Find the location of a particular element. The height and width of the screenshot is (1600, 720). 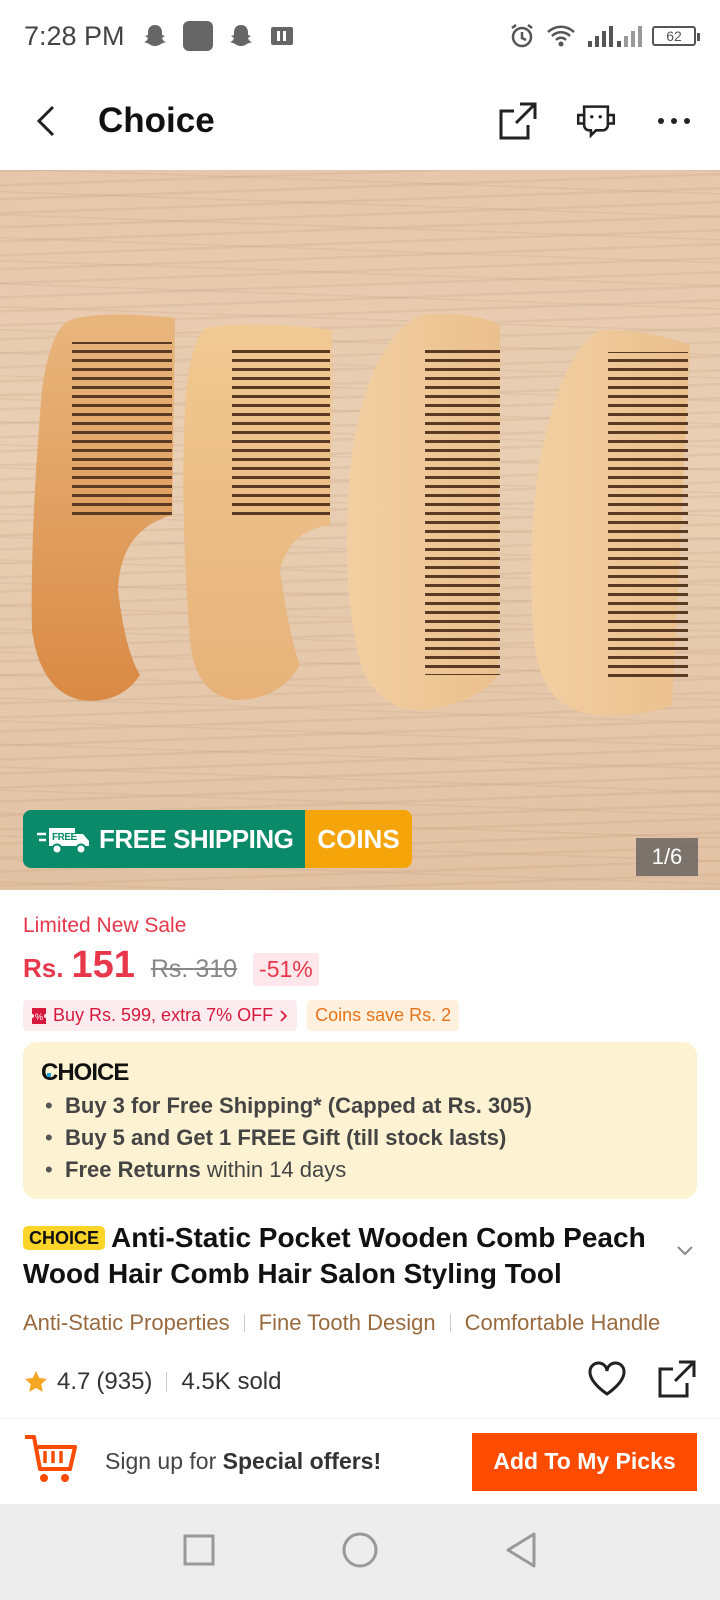

square-icon is located at coordinates (199, 1549).